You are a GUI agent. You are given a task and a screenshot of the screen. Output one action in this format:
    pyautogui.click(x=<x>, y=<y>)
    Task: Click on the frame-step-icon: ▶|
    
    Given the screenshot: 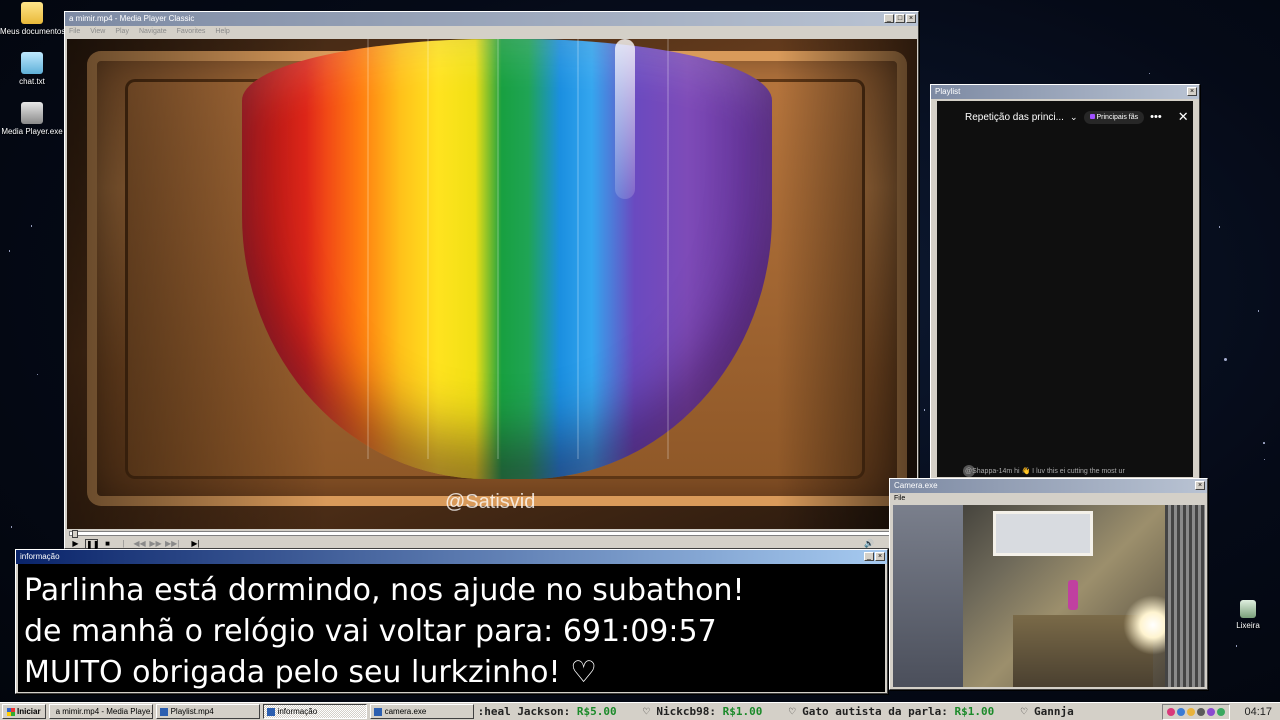 What is the action you would take?
    pyautogui.click(x=195, y=544)
    